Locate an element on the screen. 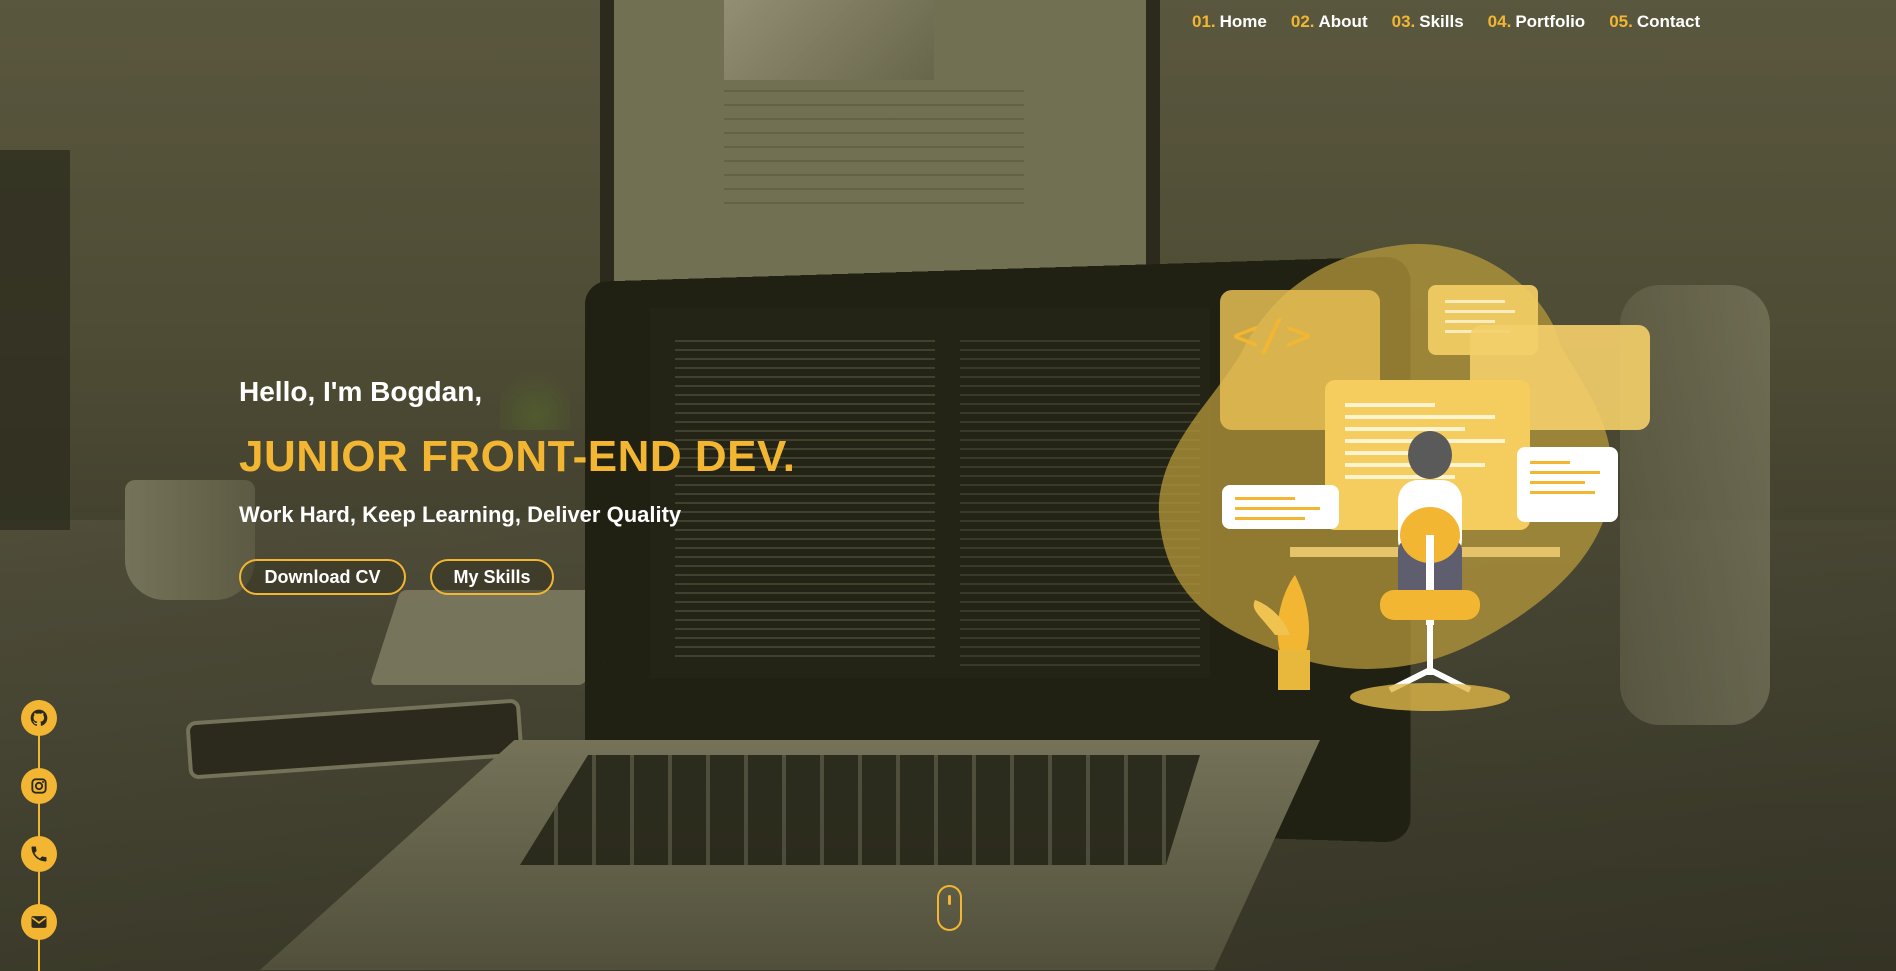  nav-item-contact: 05. Contact is located at coordinates (1654, 22).